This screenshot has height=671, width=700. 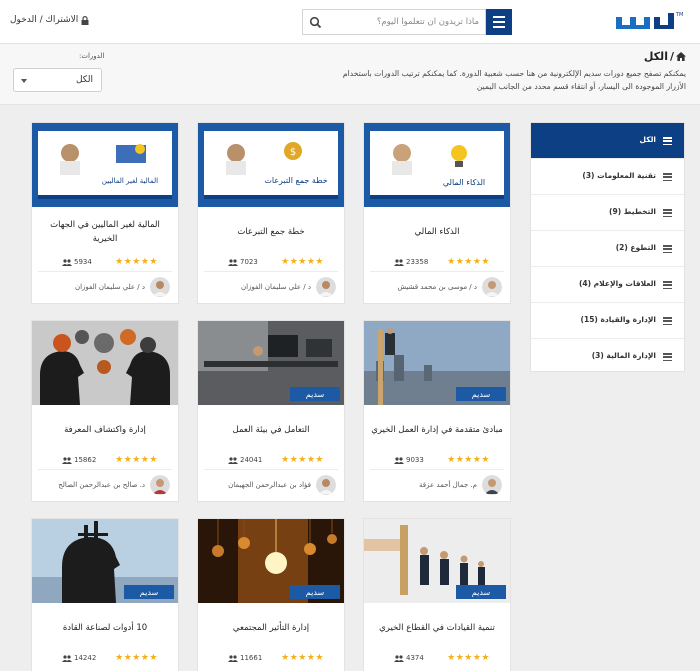 What do you see at coordinates (406, 22) in the screenshot?
I see `search-input` at bounding box center [406, 22].